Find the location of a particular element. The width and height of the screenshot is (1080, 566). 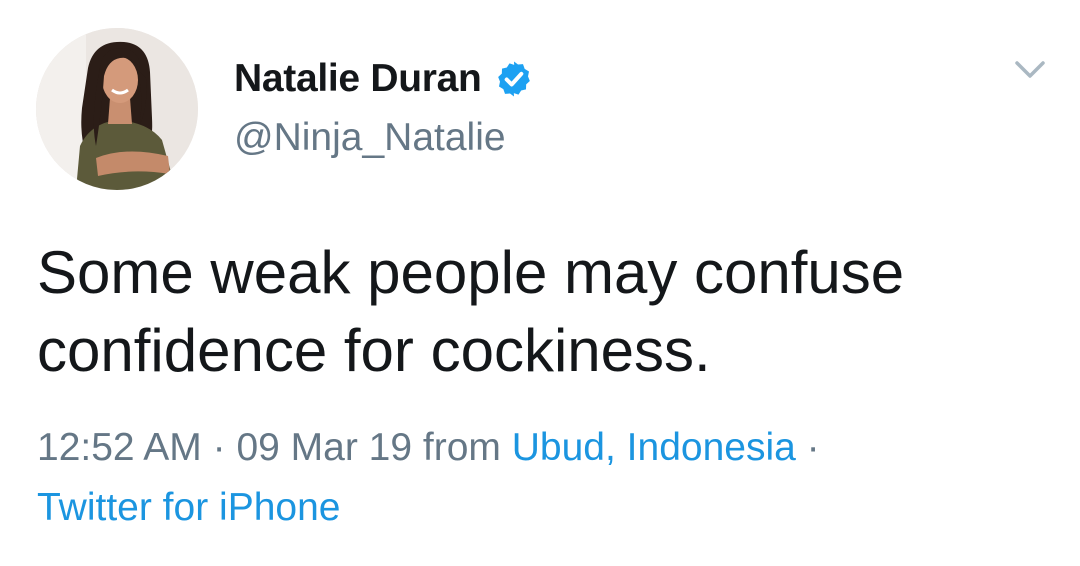

avatar is located at coordinates (117, 109).